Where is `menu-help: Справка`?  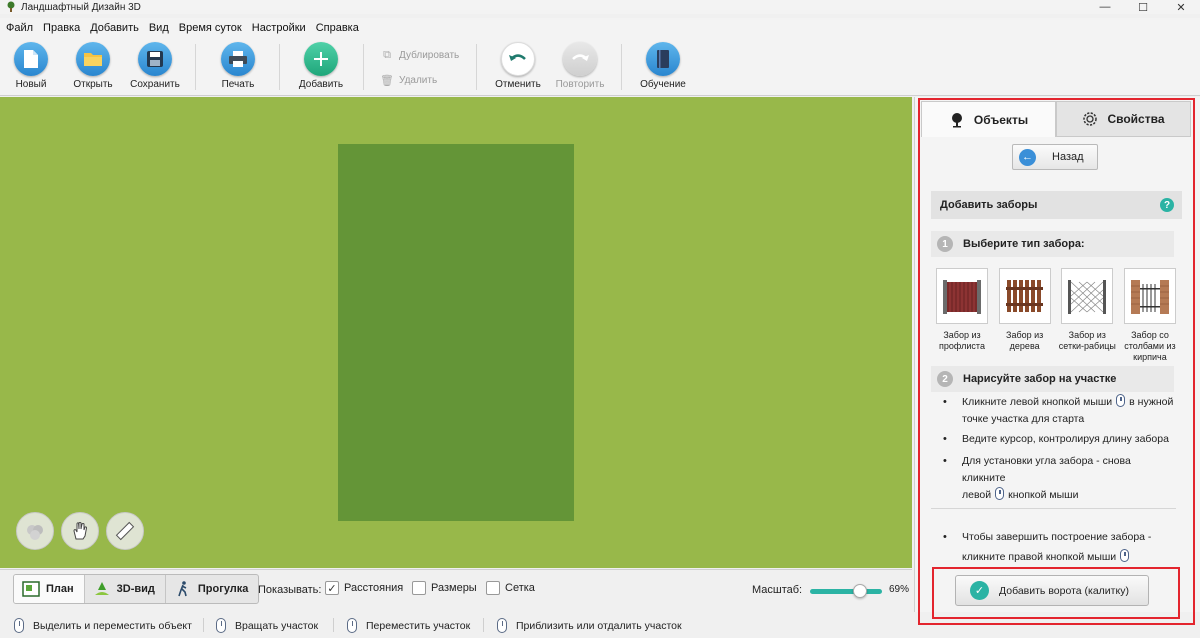
menu-help: Справка is located at coordinates (340, 28).